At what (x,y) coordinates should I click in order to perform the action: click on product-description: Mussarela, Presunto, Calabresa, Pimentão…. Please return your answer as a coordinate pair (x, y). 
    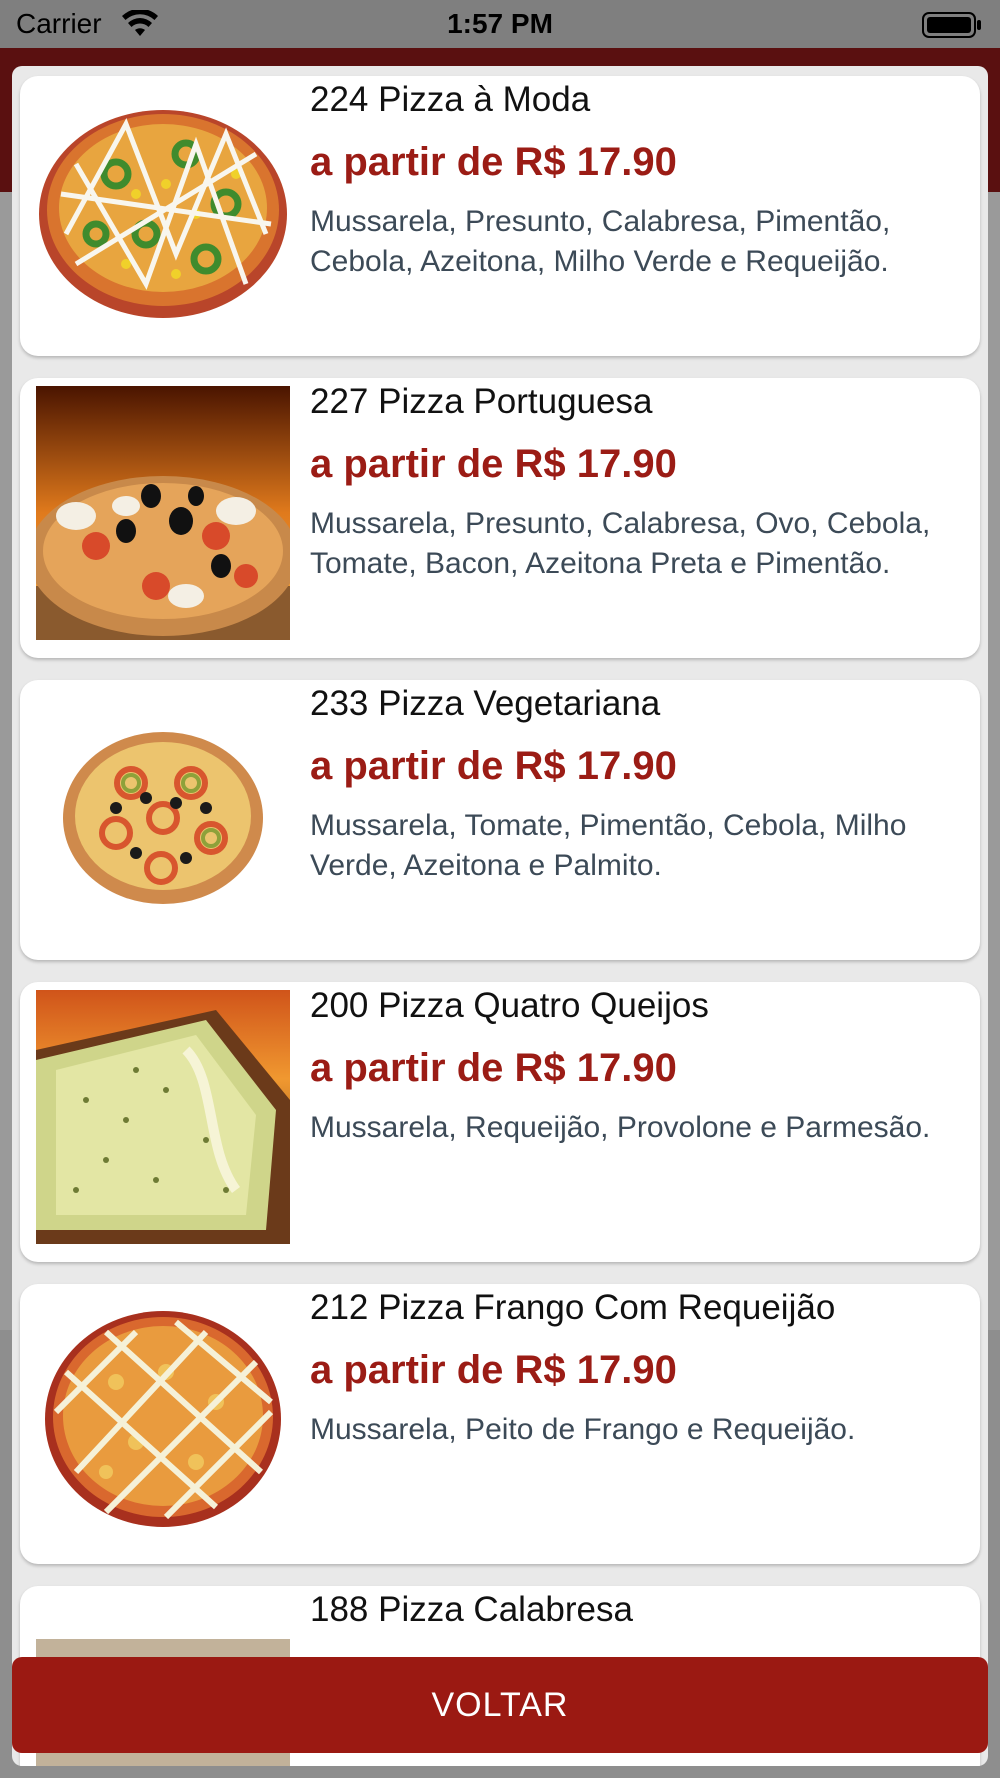
    Looking at the image, I should click on (600, 241).